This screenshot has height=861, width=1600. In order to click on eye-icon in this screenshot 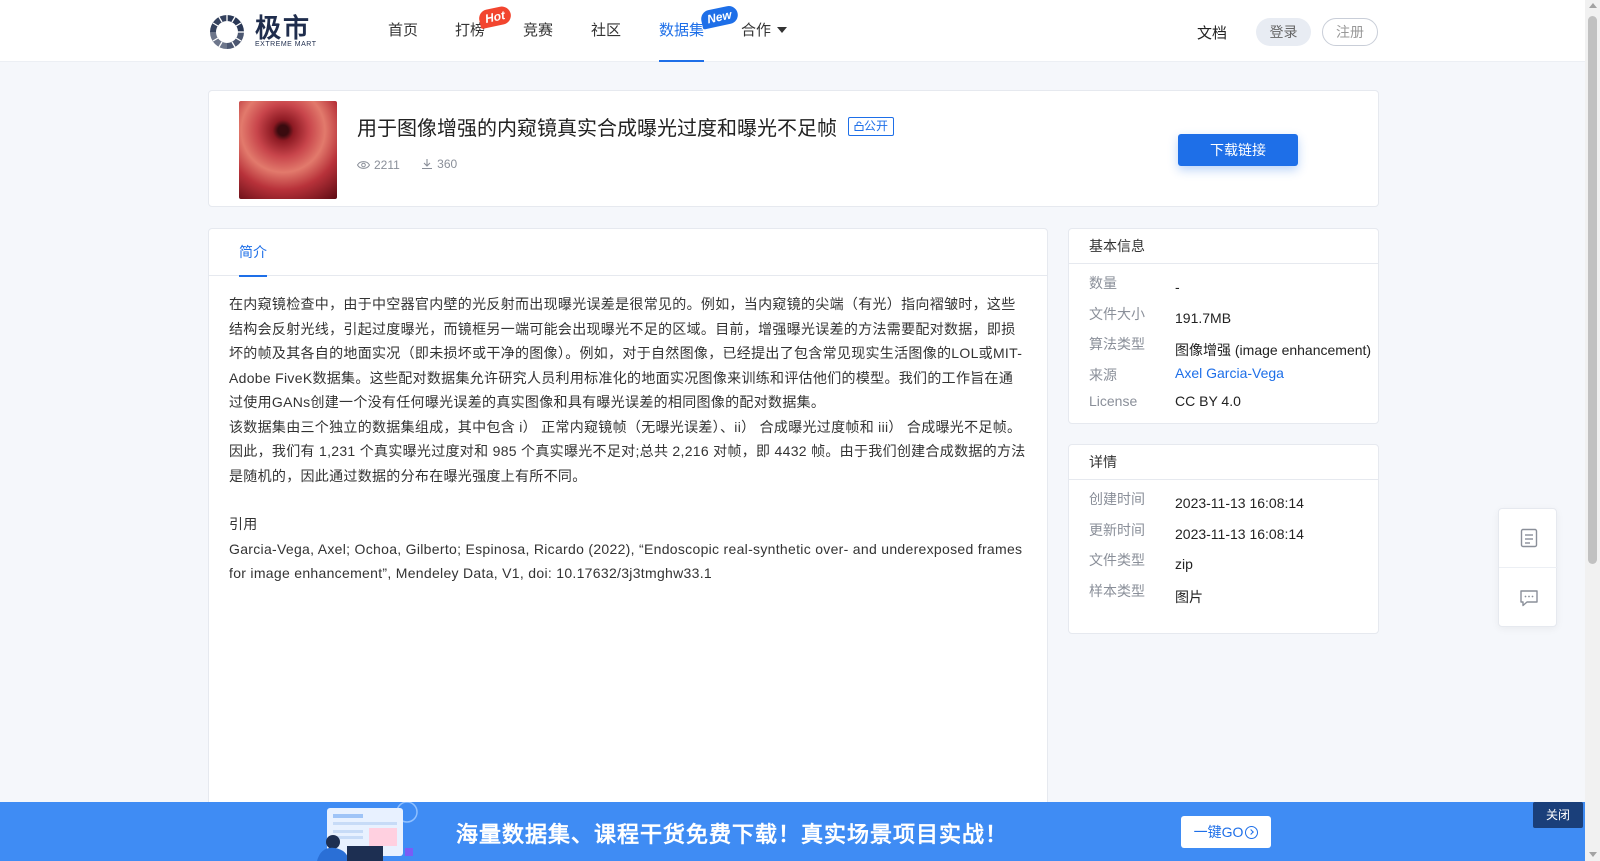, I will do `click(363, 165)`.